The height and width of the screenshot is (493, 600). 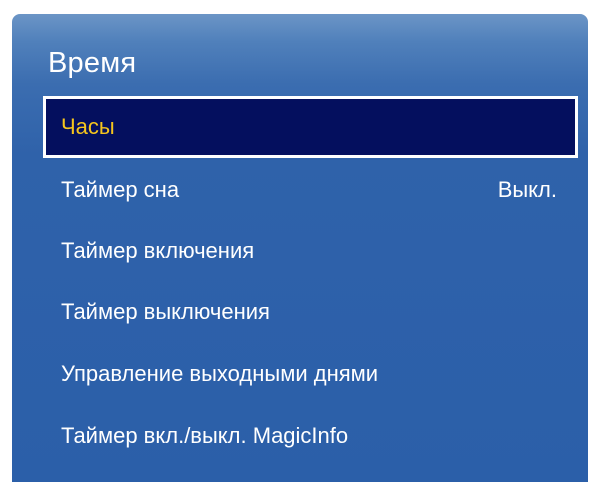 I want to click on menu-item-label: Таймер включения, so click(x=158, y=250).